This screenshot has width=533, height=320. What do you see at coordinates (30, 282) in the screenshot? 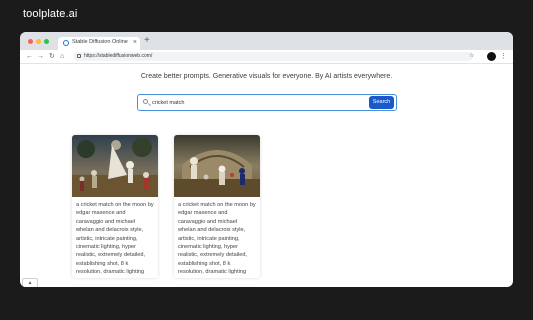
I see `scroll-up-tab: ▲` at bounding box center [30, 282].